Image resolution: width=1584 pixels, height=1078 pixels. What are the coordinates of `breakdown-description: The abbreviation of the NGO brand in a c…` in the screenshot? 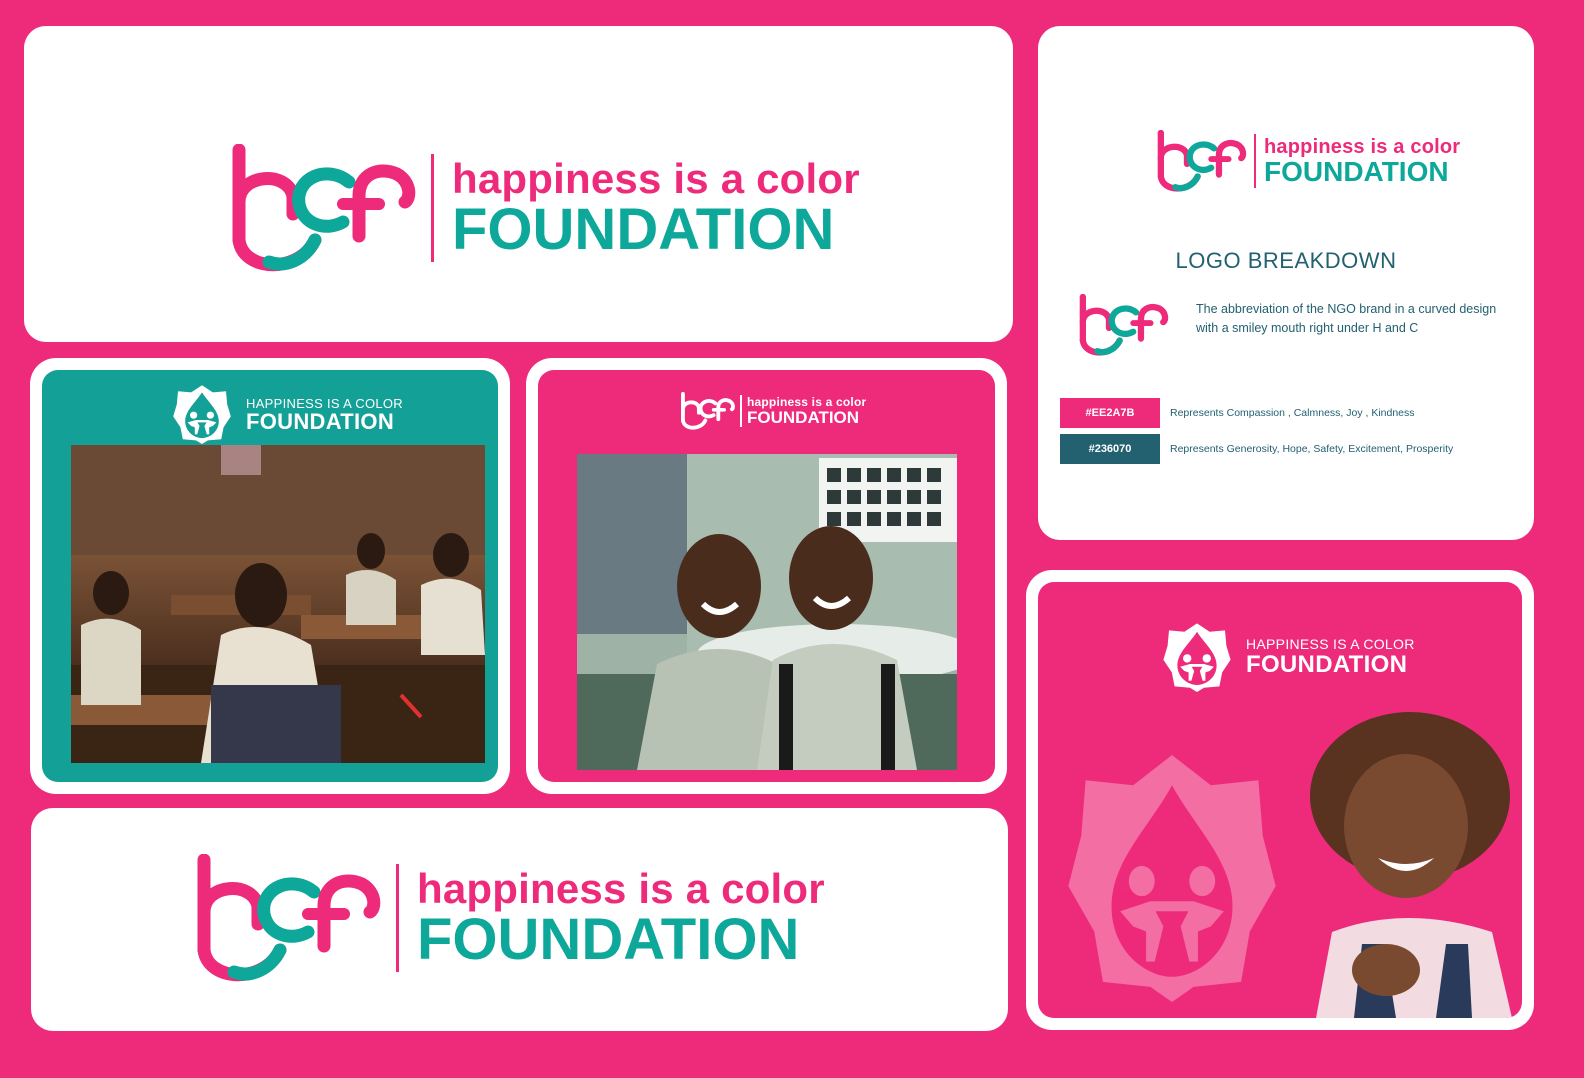 It's located at (1346, 318).